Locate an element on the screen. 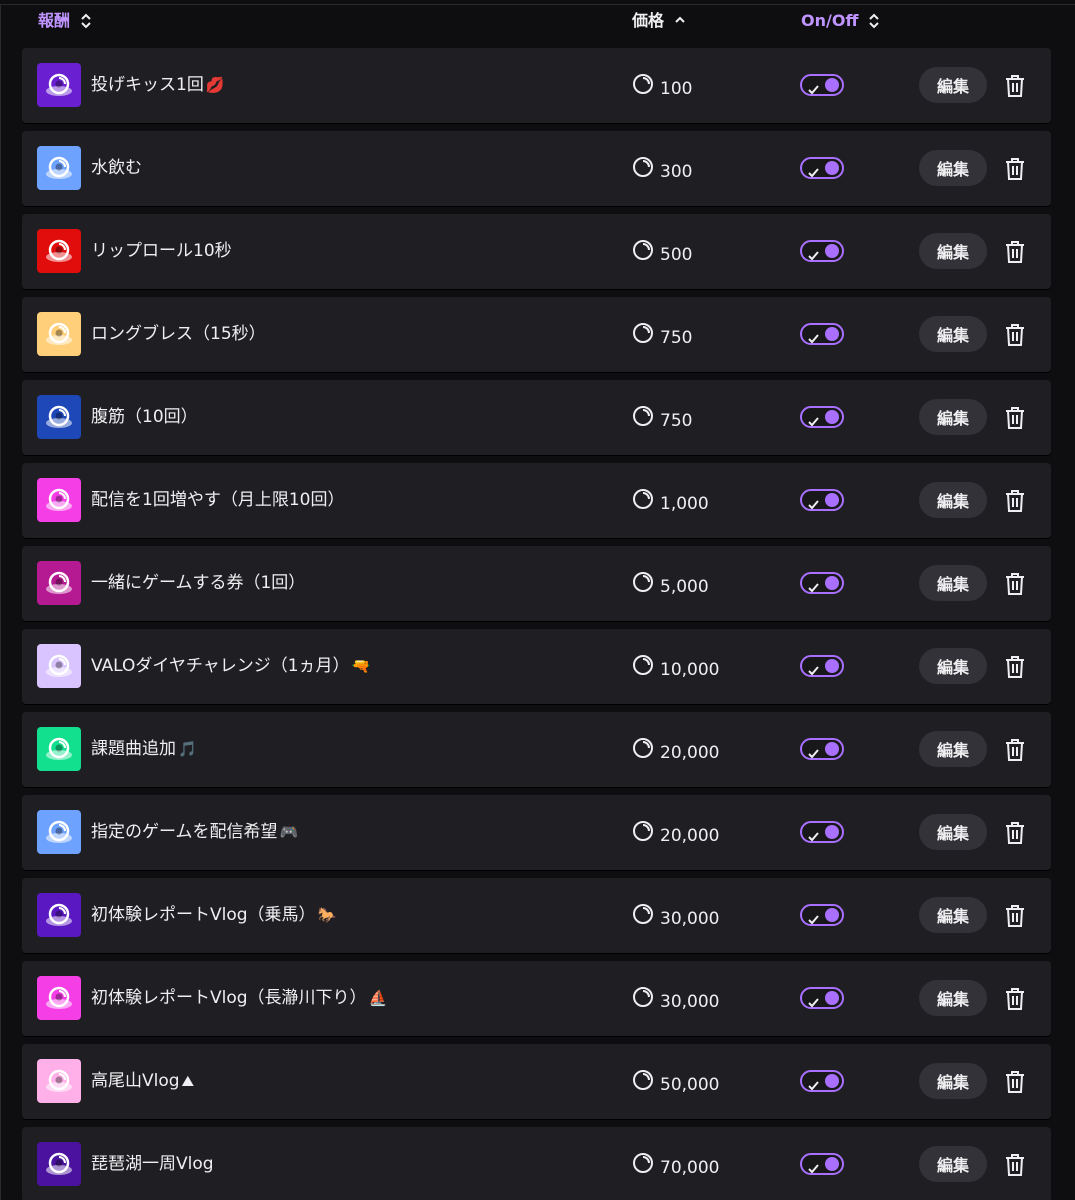 The width and height of the screenshot is (1075, 1200). sort-by-price: 価格 is located at coordinates (659, 21).